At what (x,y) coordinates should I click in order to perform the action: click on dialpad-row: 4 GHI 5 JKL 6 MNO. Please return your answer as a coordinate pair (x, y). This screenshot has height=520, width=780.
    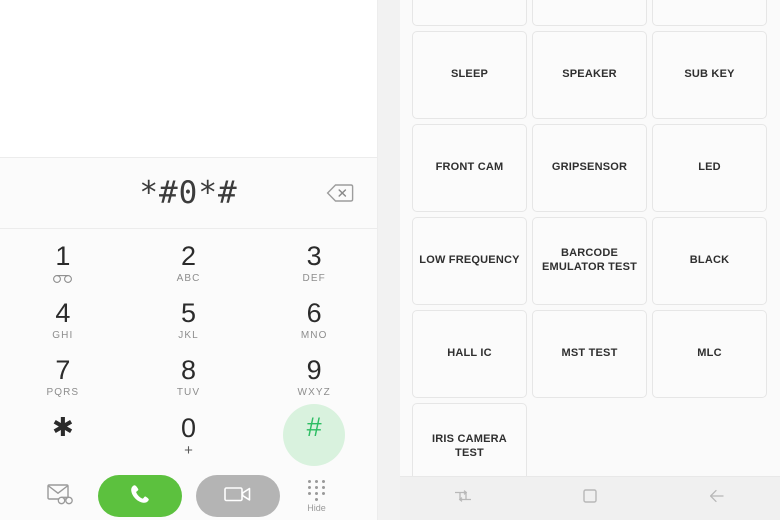
    Looking at the image, I should click on (188, 320).